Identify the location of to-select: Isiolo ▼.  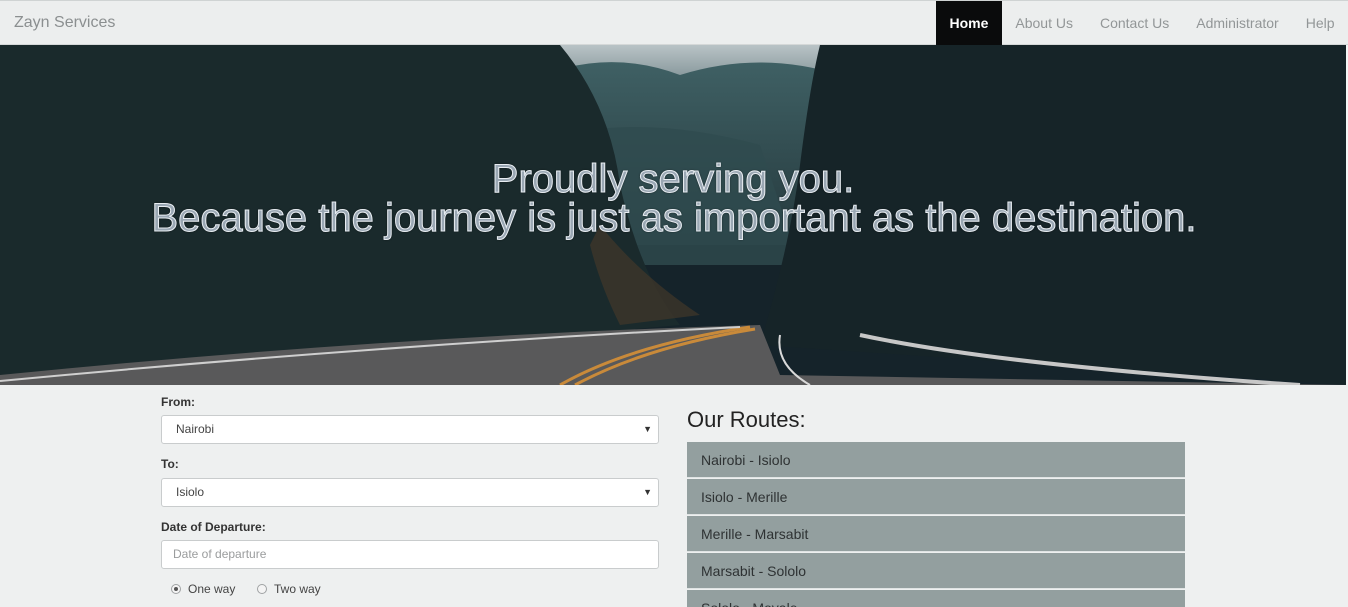
(410, 492).